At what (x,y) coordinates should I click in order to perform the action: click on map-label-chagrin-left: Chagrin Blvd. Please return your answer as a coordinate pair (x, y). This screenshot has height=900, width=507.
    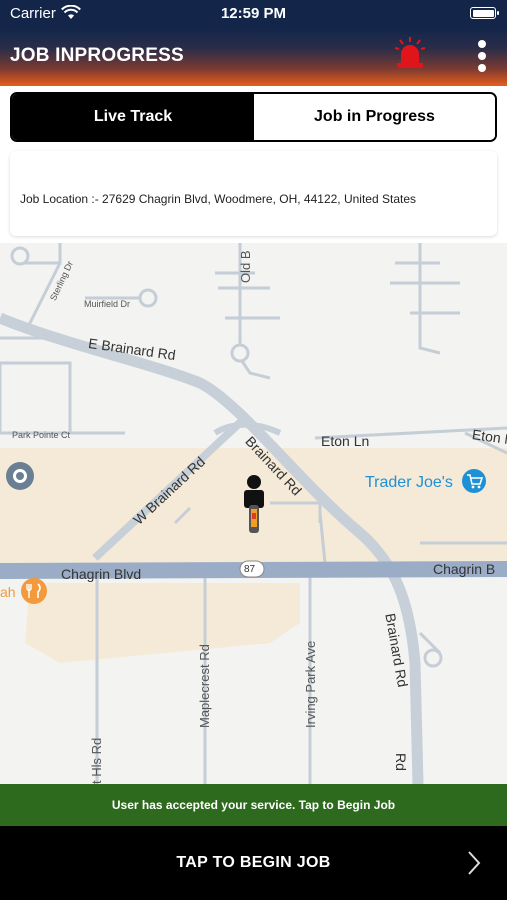
    Looking at the image, I should click on (101, 574).